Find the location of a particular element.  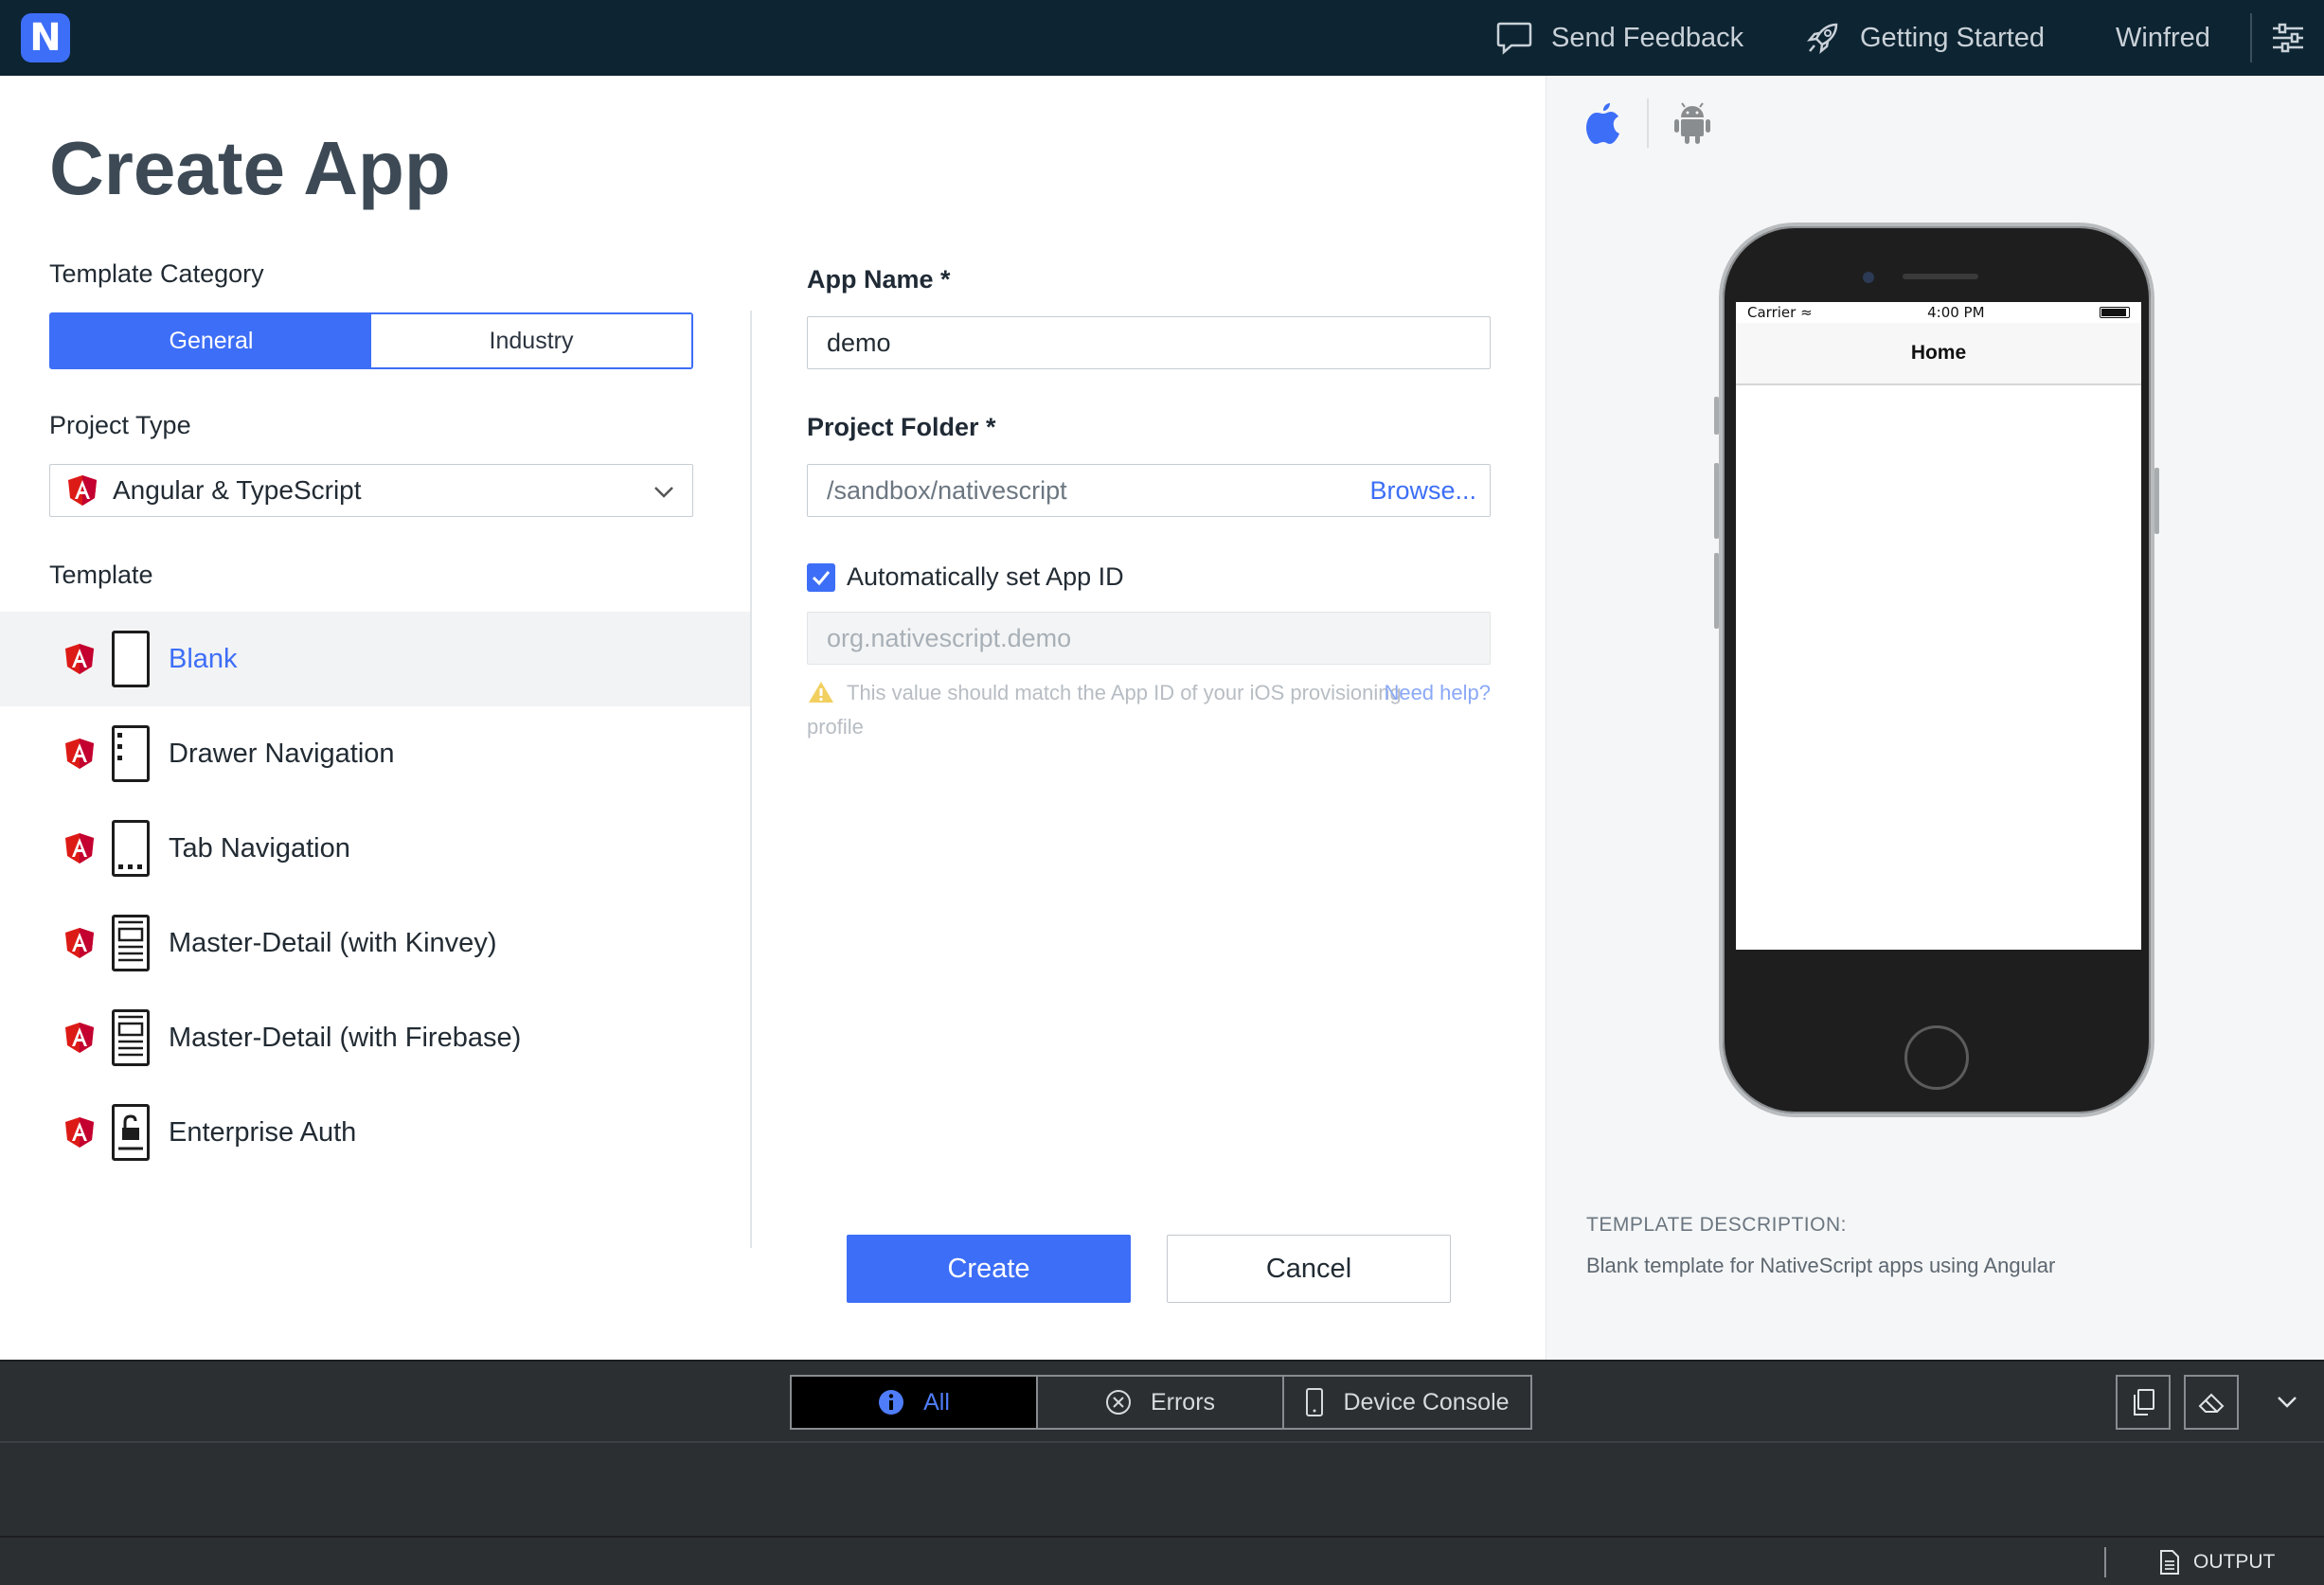

category-industry-button: Industry is located at coordinates (531, 340).